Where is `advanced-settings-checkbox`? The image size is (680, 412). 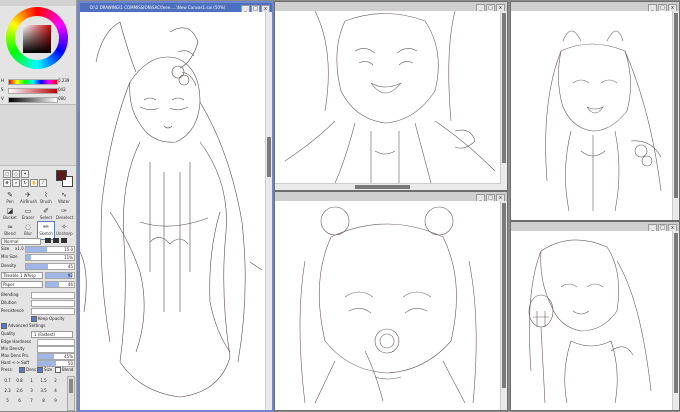 advanced-settings-checkbox is located at coordinates (4, 326).